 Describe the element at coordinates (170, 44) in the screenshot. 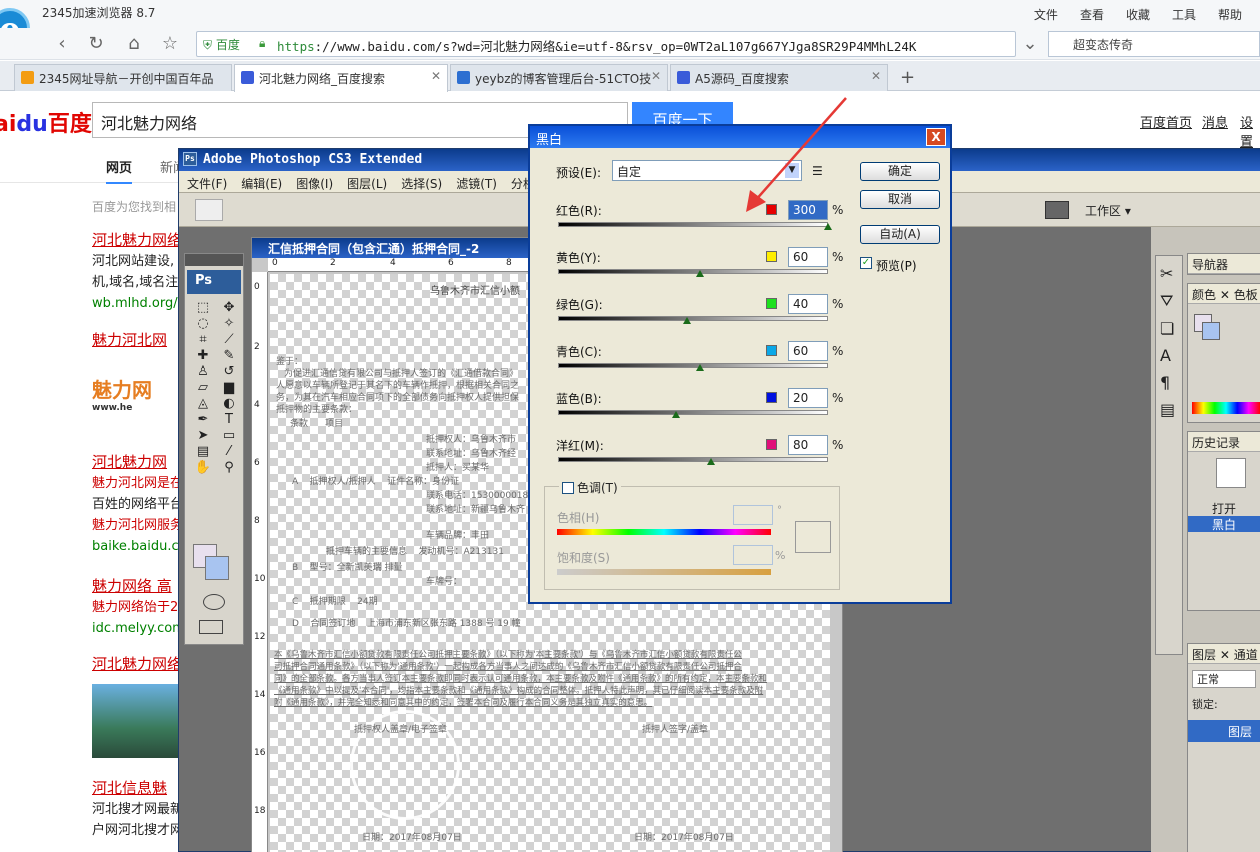

I see `favorite-star-icon: ☆` at that location.